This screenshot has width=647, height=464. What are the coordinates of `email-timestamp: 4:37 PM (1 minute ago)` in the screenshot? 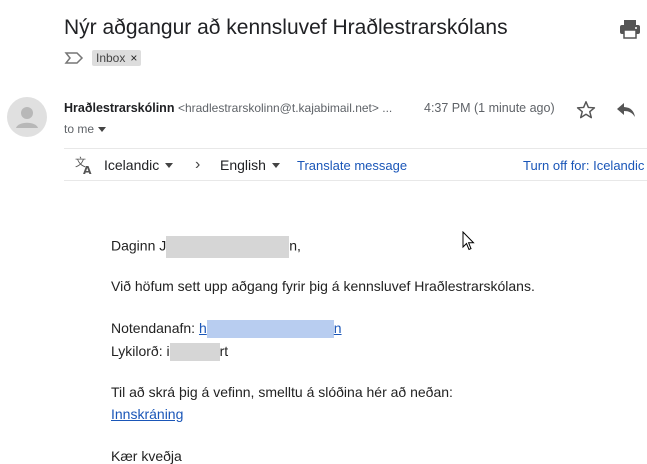 It's located at (489, 108).